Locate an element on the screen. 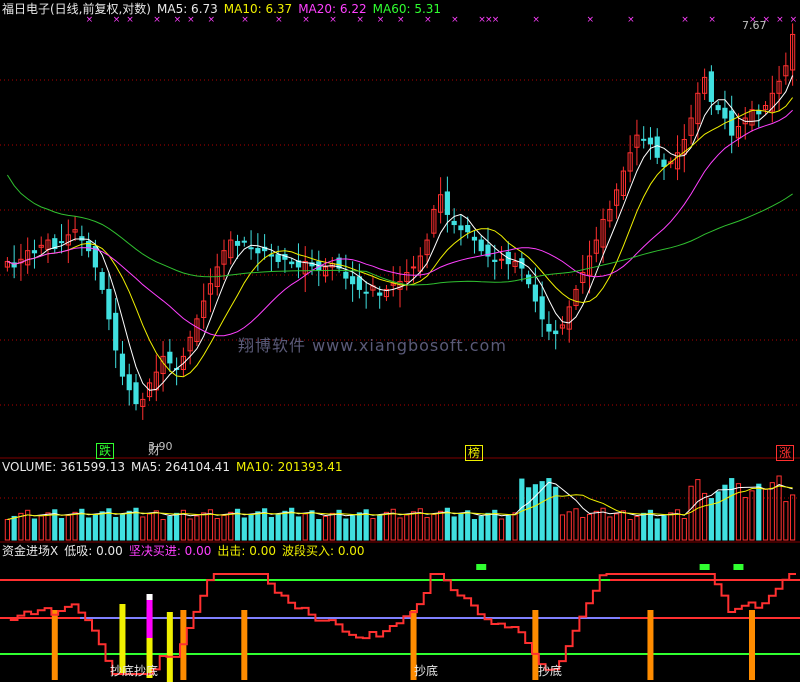 The height and width of the screenshot is (682, 800). dixi-value: 低吸: 0.00 is located at coordinates (93, 551).